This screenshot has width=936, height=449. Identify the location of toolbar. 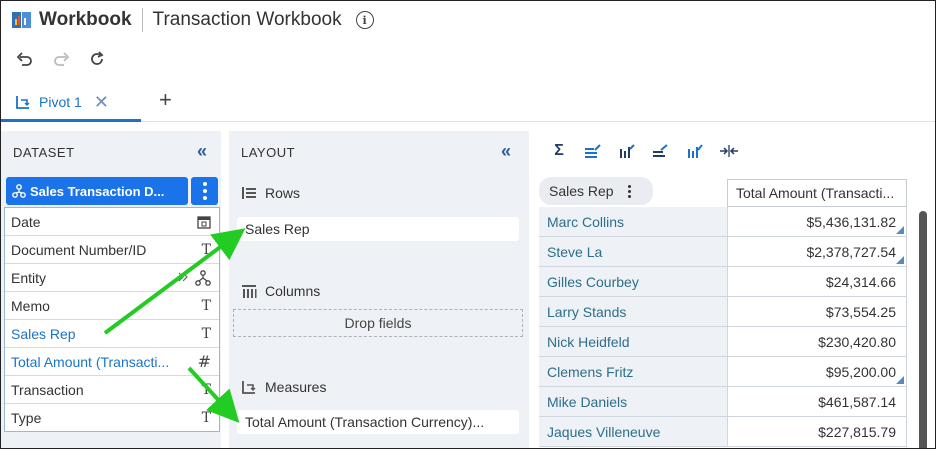
(61, 59).